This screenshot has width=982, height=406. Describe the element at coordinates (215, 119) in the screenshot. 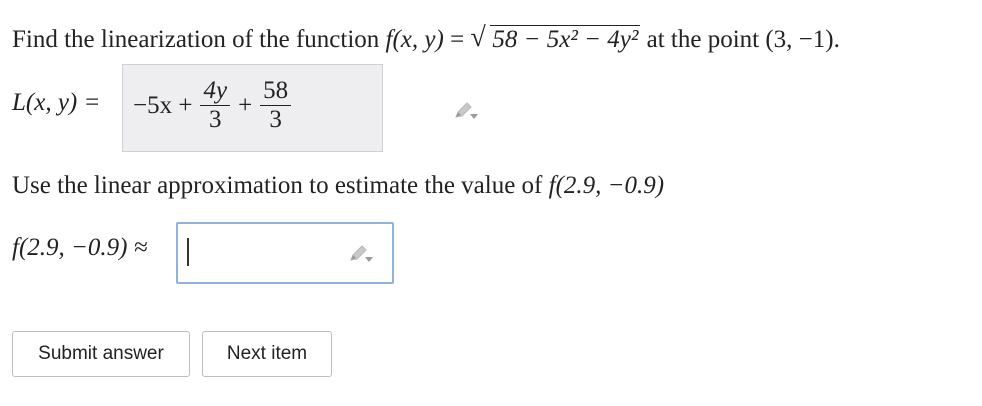

I see `fraction-one-denominator: 3` at that location.